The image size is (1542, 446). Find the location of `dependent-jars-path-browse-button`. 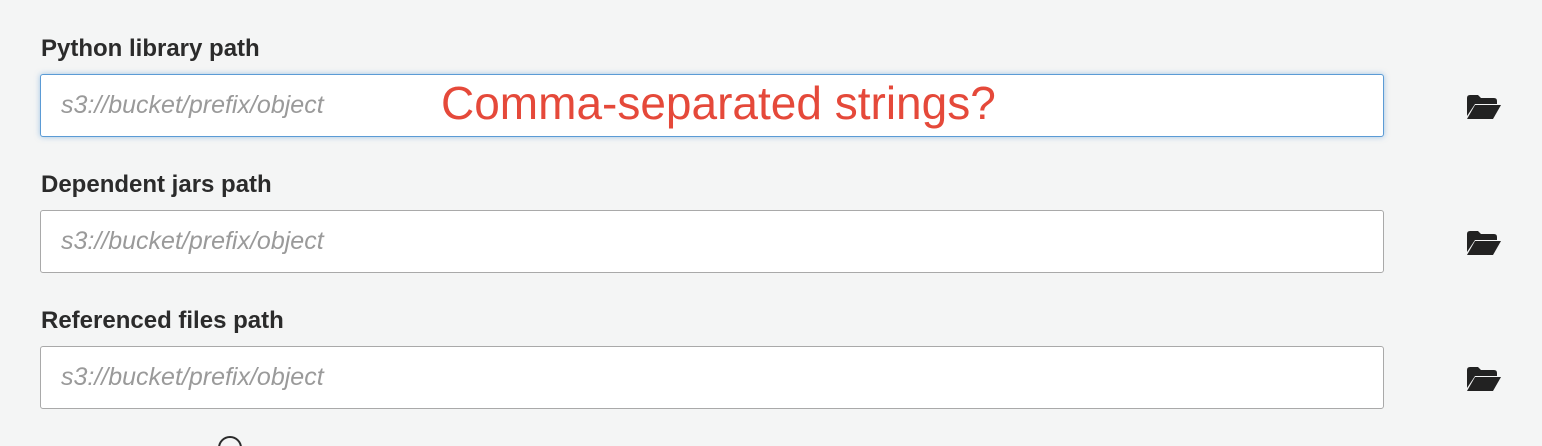

dependent-jars-path-browse-button is located at coordinates (1484, 243).